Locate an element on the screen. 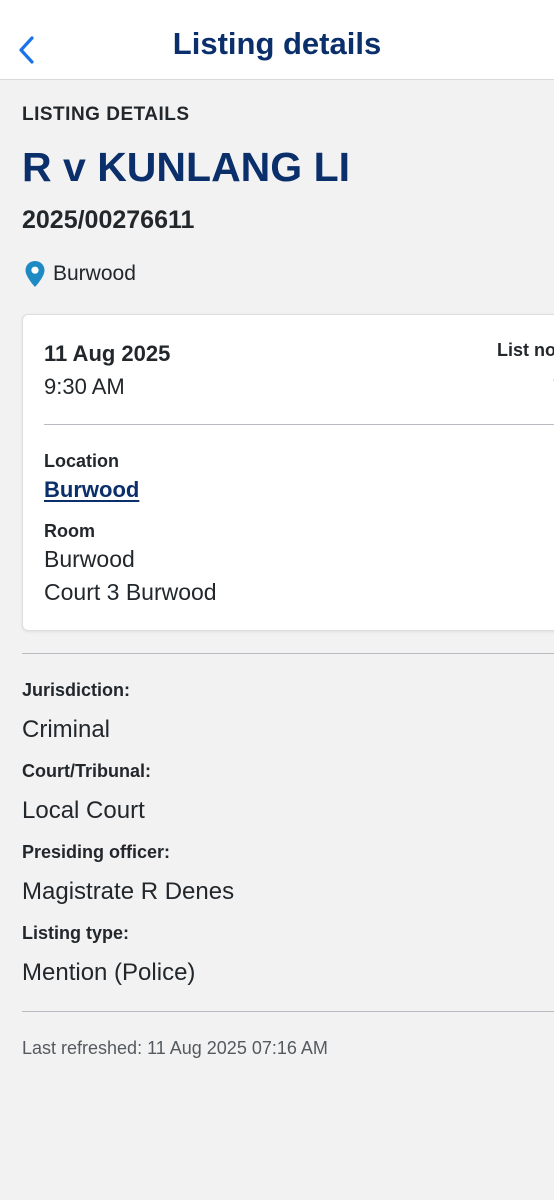  case-number: 2025/00276611 is located at coordinates (108, 220).